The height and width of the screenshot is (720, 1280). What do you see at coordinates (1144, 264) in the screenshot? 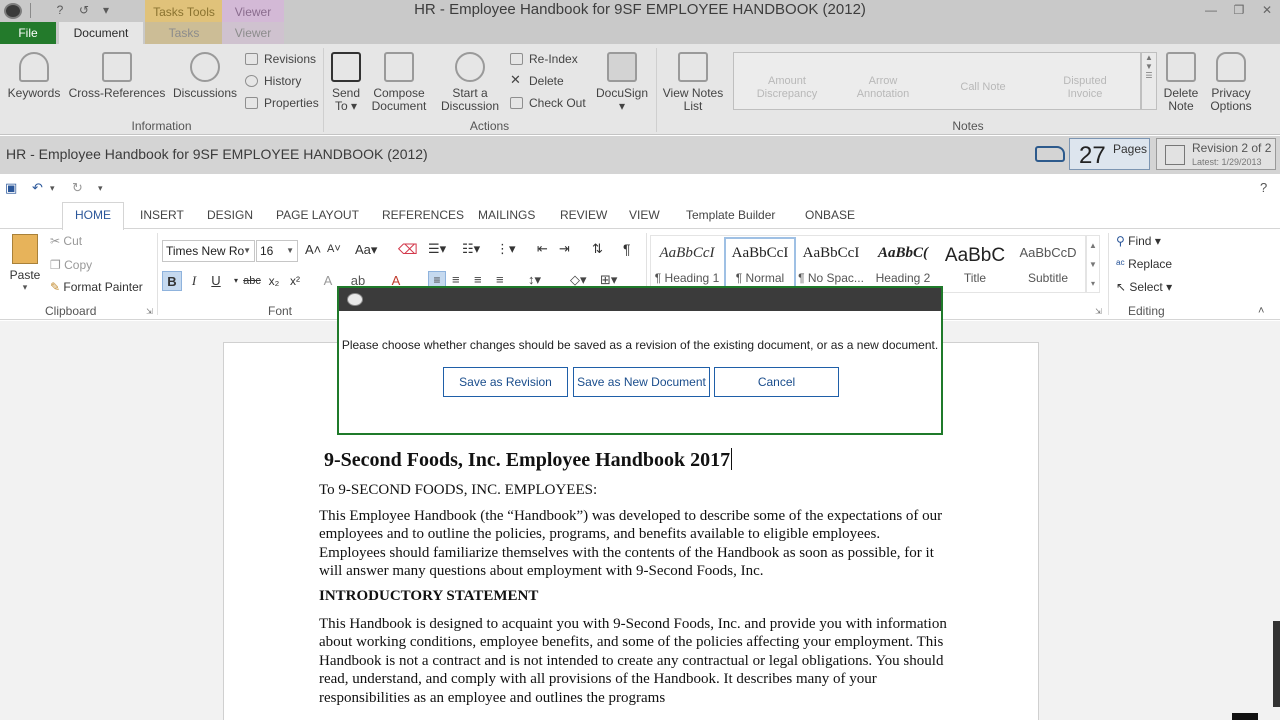
I see `replace-button: ᵃᶜ Replace` at bounding box center [1144, 264].